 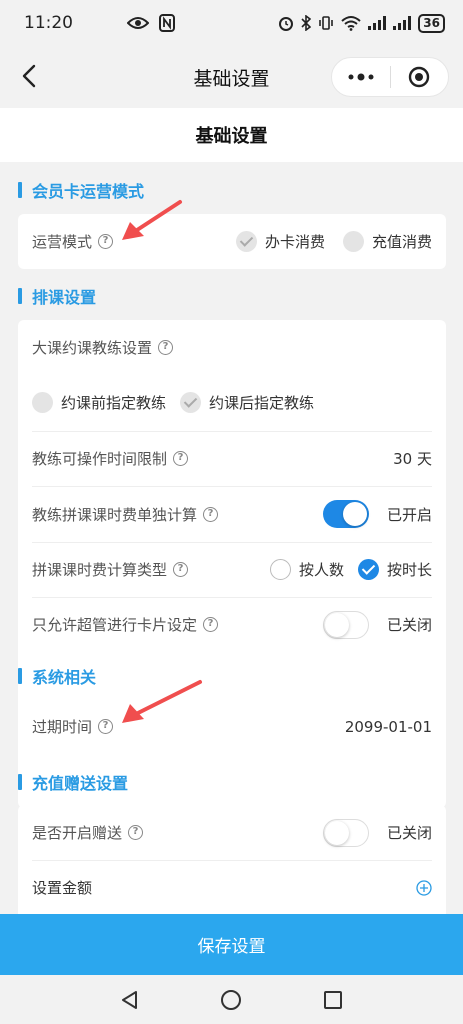 I want to click on coach-time-limit-row: 教练可操作时间限制 ? 30 天, so click(x=232, y=458).